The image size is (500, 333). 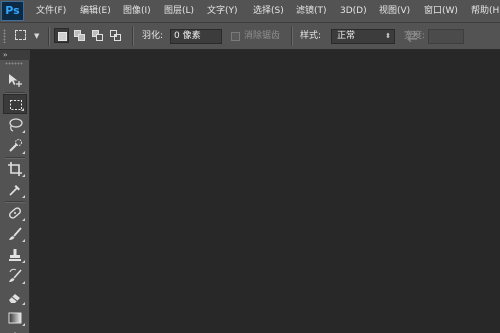 I want to click on clone-stamp-icon, so click(x=15, y=255).